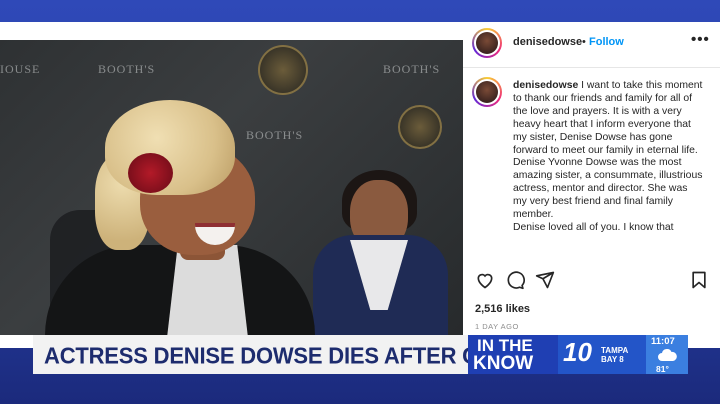 Image resolution: width=720 pixels, height=404 pixels. Describe the element at coordinates (612, 359) in the screenshot. I see `station-city-line2: BAY 8` at that location.